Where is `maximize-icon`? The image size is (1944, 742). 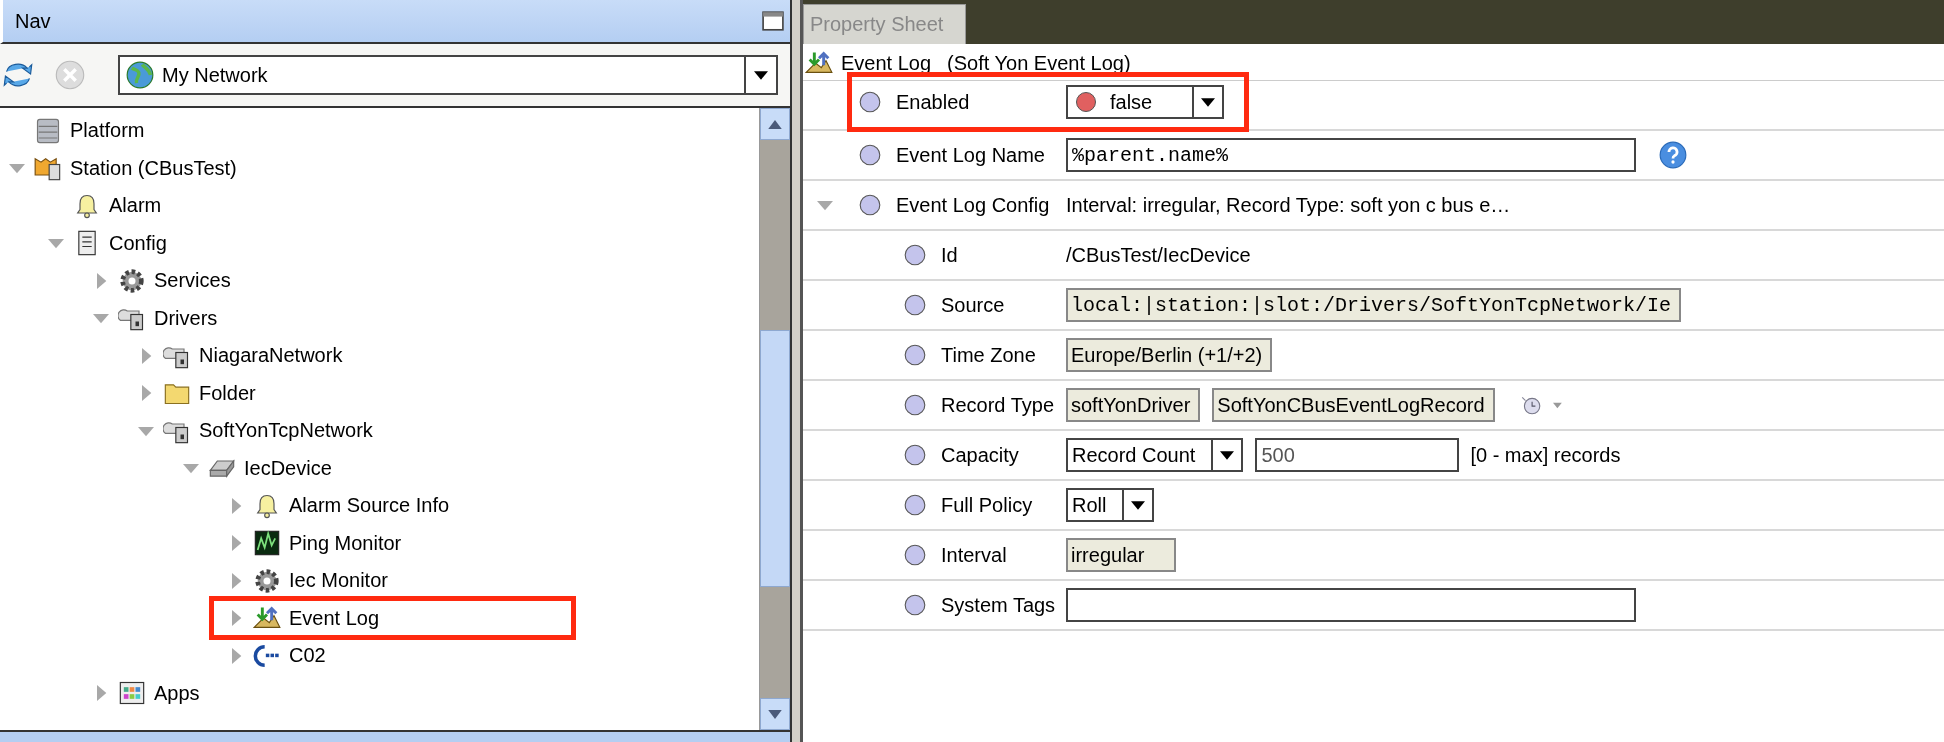 maximize-icon is located at coordinates (773, 21).